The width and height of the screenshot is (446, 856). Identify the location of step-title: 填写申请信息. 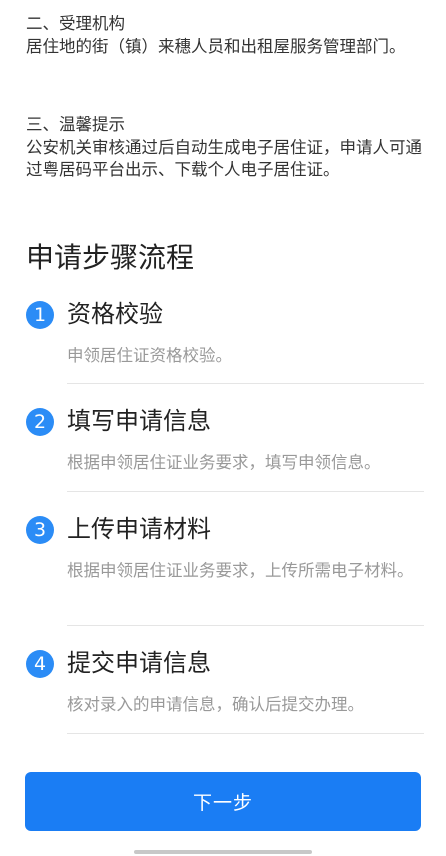
(139, 421).